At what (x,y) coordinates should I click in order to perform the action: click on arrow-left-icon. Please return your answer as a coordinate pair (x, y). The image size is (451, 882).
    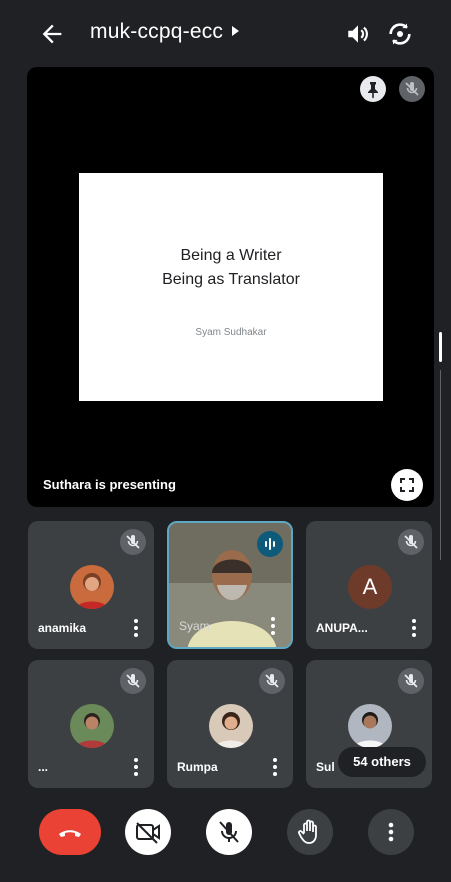
    Looking at the image, I should click on (52, 34).